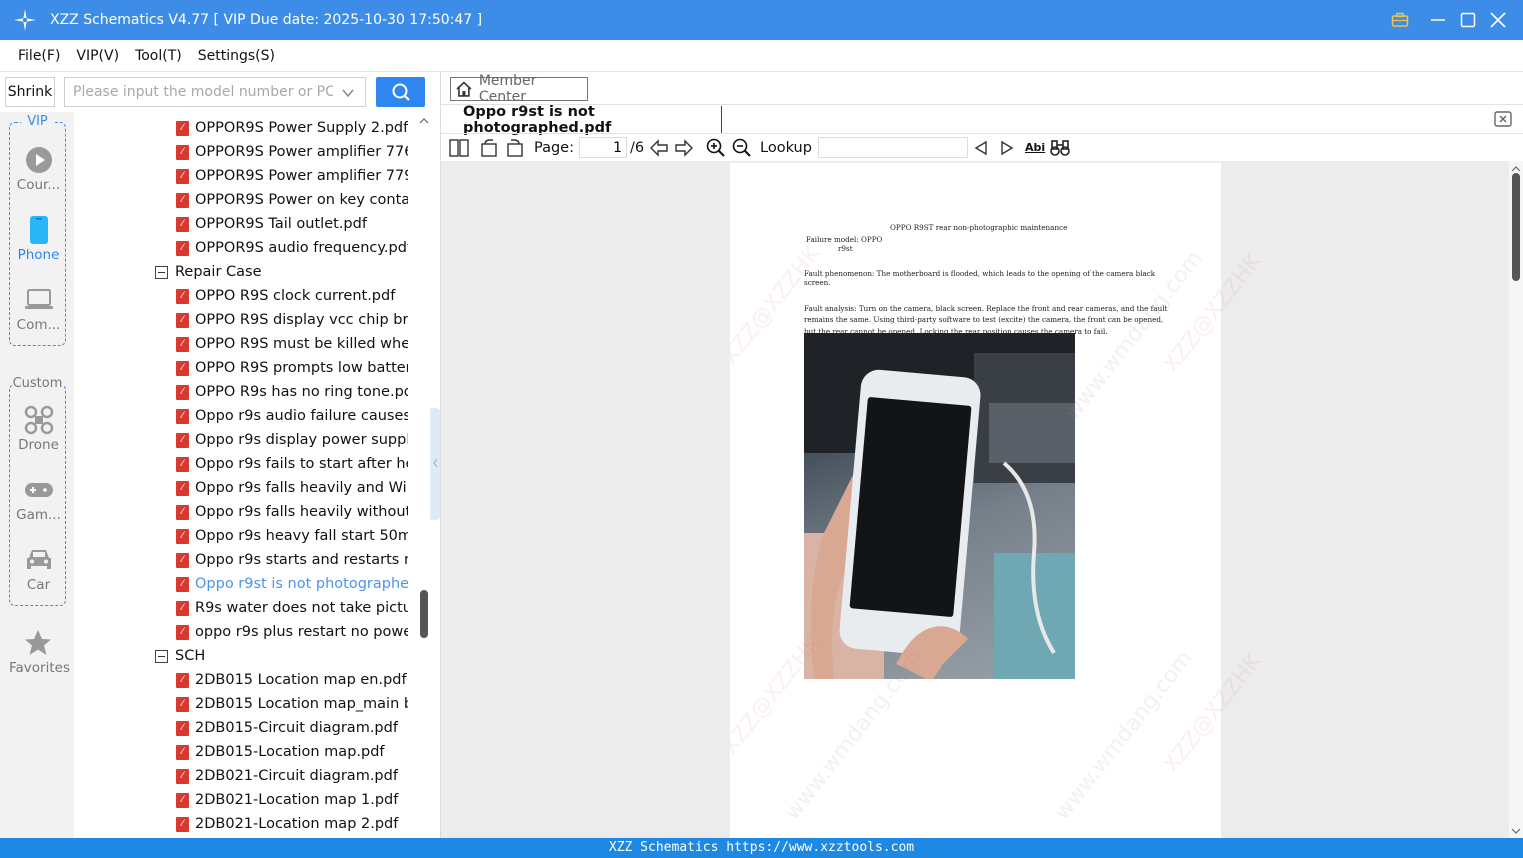 This screenshot has height=858, width=1523. I want to click on tree-scrollbar, so click(424, 475).